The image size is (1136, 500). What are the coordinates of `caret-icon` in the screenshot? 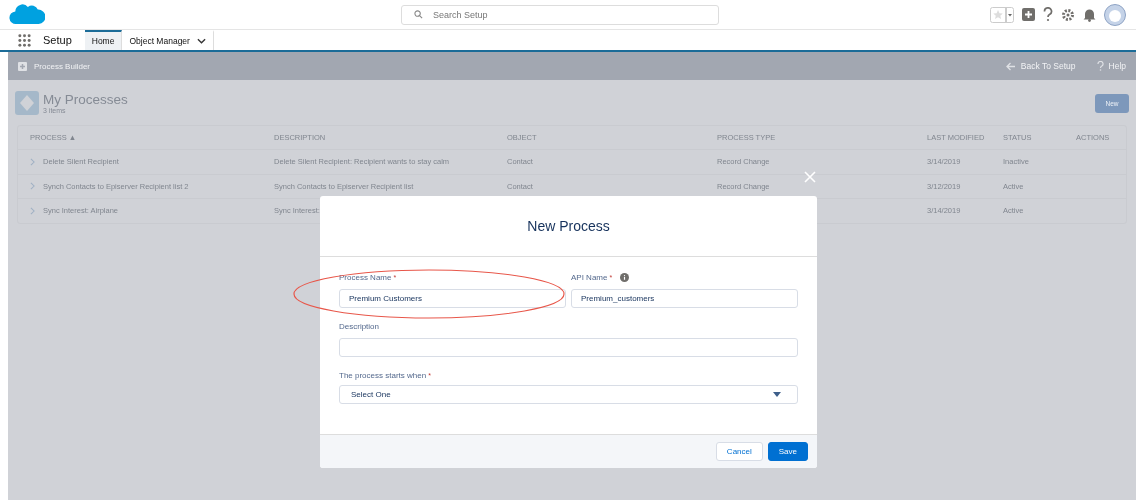 It's located at (777, 394).